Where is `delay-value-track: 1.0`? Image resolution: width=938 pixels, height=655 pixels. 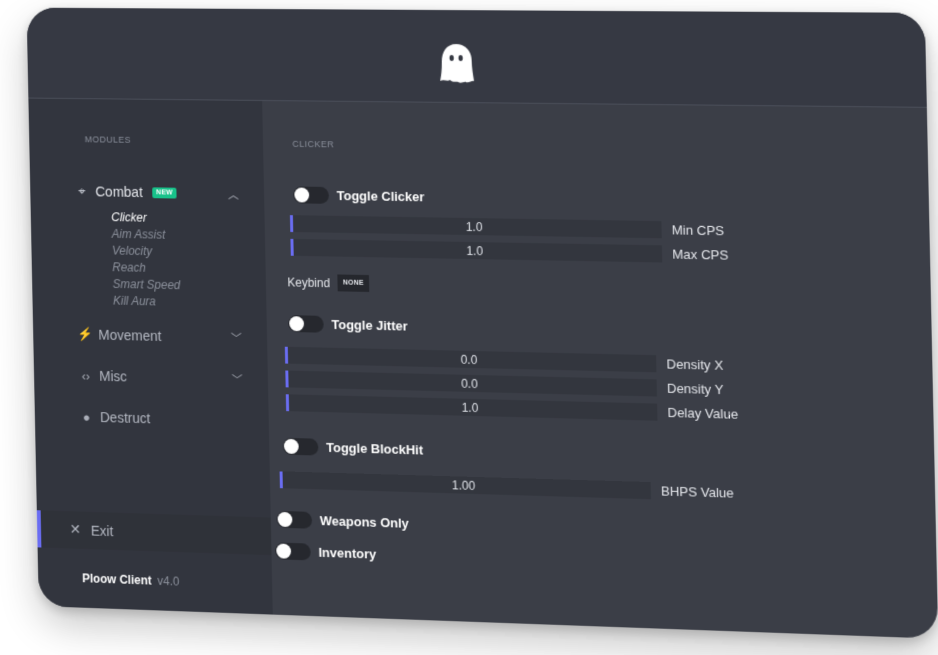
delay-value-track: 1.0 is located at coordinates (471, 407).